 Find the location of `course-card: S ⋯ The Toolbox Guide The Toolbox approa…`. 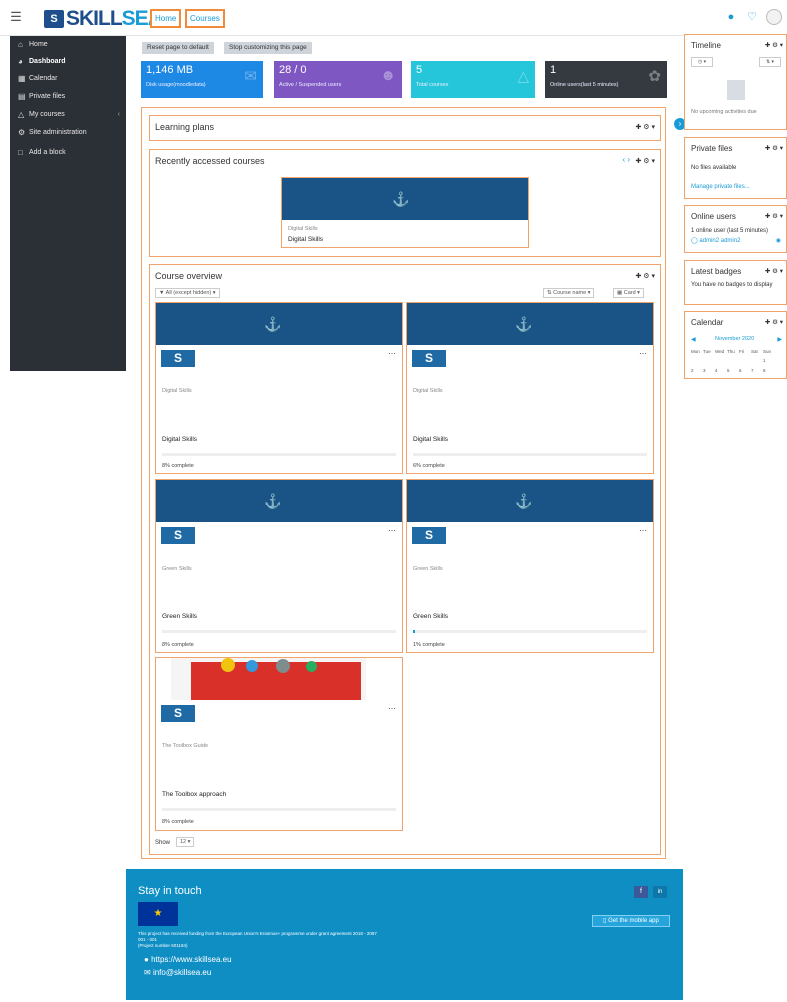

course-card: S ⋯ The Toolbox Guide The Toolbox approa… is located at coordinates (279, 744).